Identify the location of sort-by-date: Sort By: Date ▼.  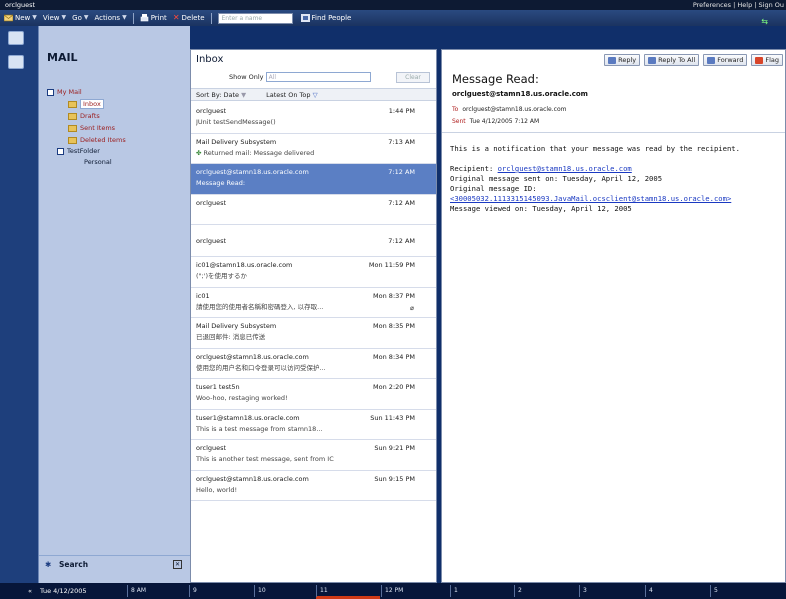
(221, 94).